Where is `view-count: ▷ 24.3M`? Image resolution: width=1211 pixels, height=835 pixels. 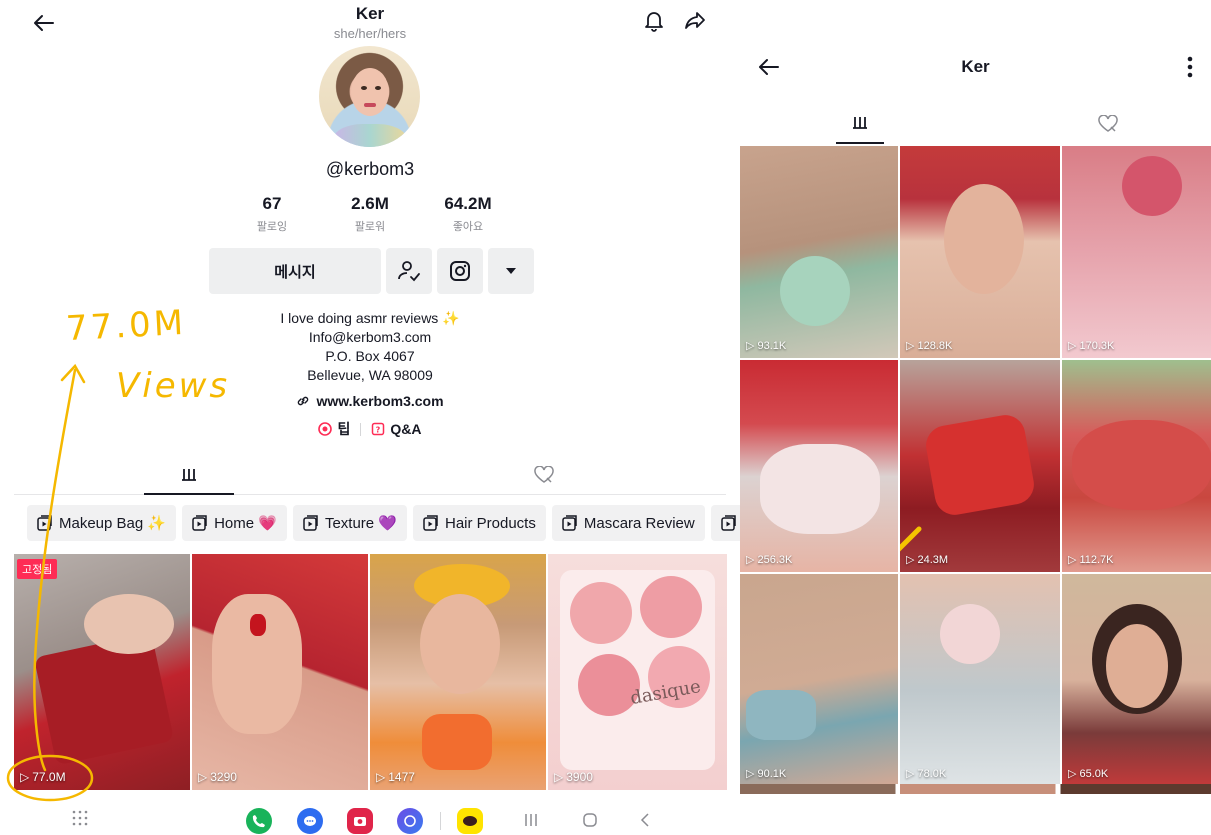
view-count: ▷ 24.3M is located at coordinates (927, 560).